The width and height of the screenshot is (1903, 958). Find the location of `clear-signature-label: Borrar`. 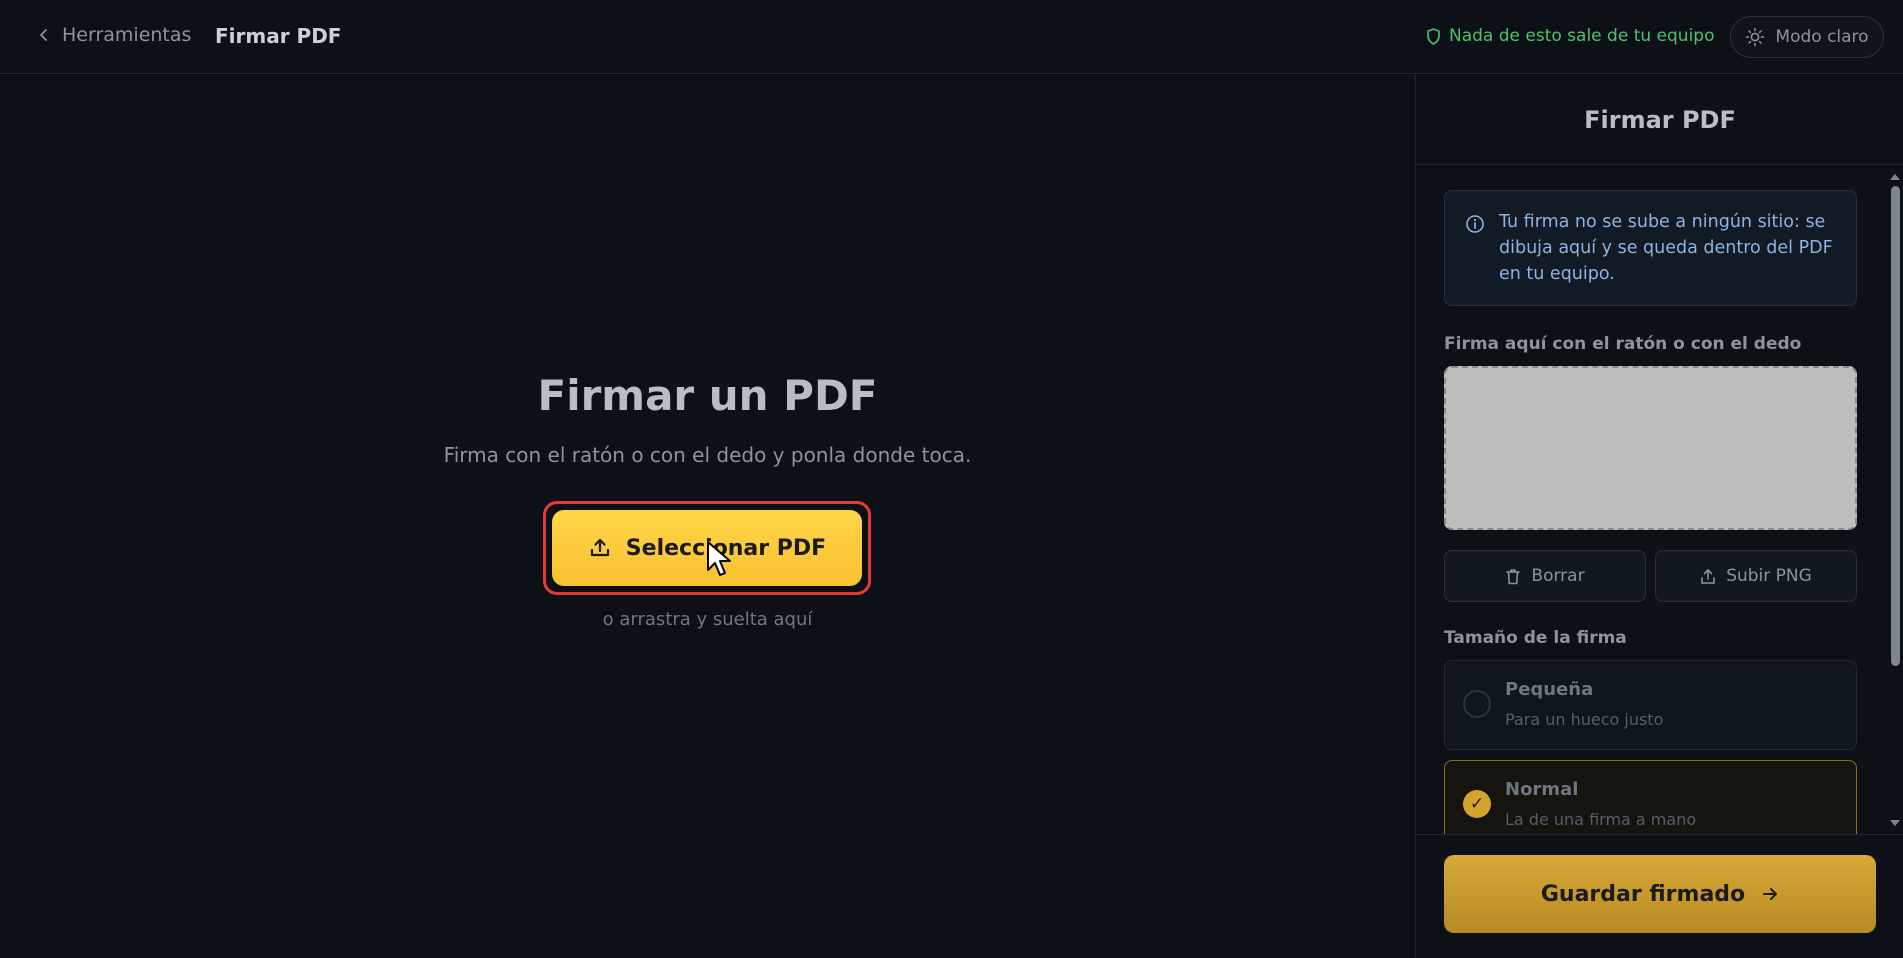

clear-signature-label: Borrar is located at coordinates (1558, 576).